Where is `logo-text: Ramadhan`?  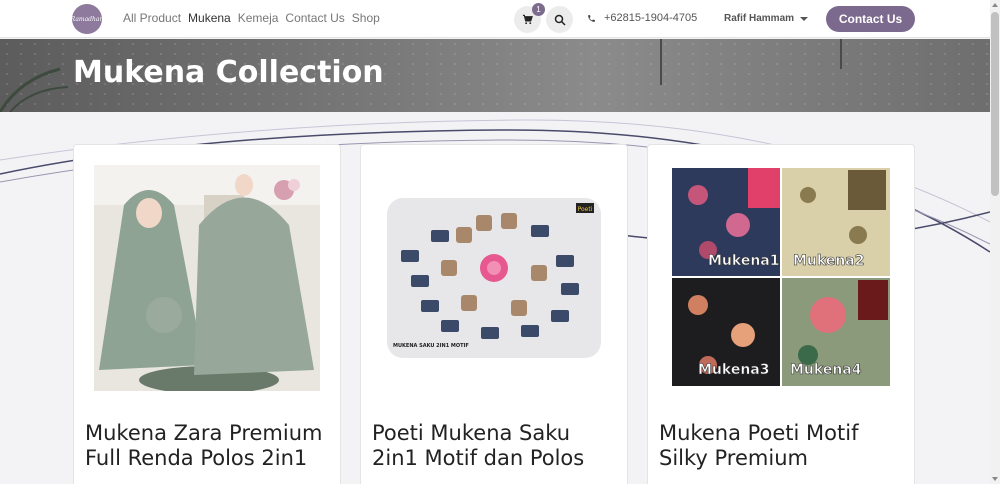 logo-text: Ramadhan is located at coordinates (87, 19).